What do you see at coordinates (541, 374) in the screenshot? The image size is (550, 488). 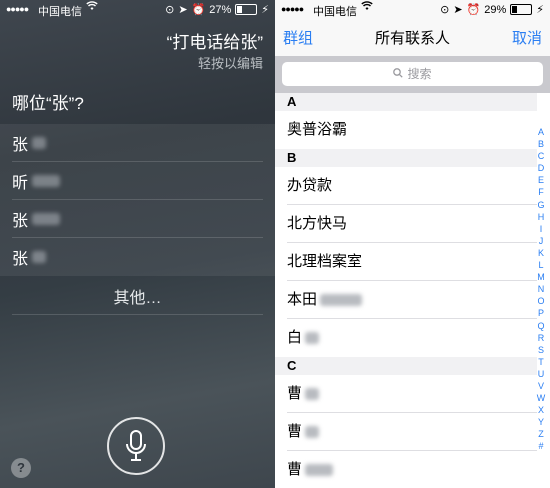 I see `index-letter: U` at bounding box center [541, 374].